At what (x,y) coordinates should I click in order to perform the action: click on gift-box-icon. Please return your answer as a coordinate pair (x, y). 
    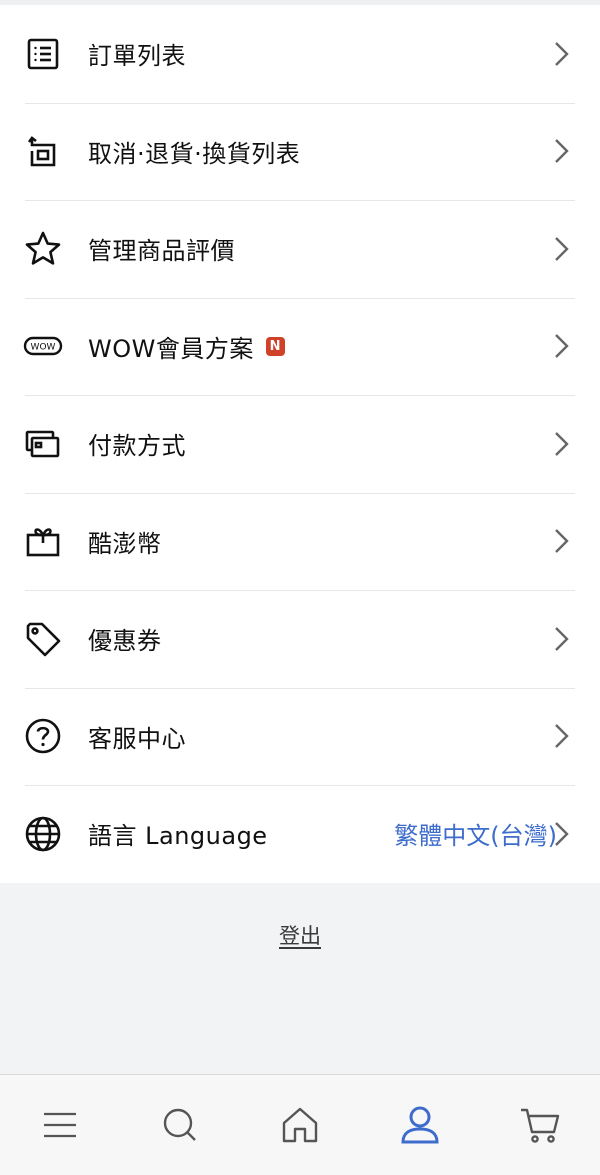
    Looking at the image, I should click on (43, 541).